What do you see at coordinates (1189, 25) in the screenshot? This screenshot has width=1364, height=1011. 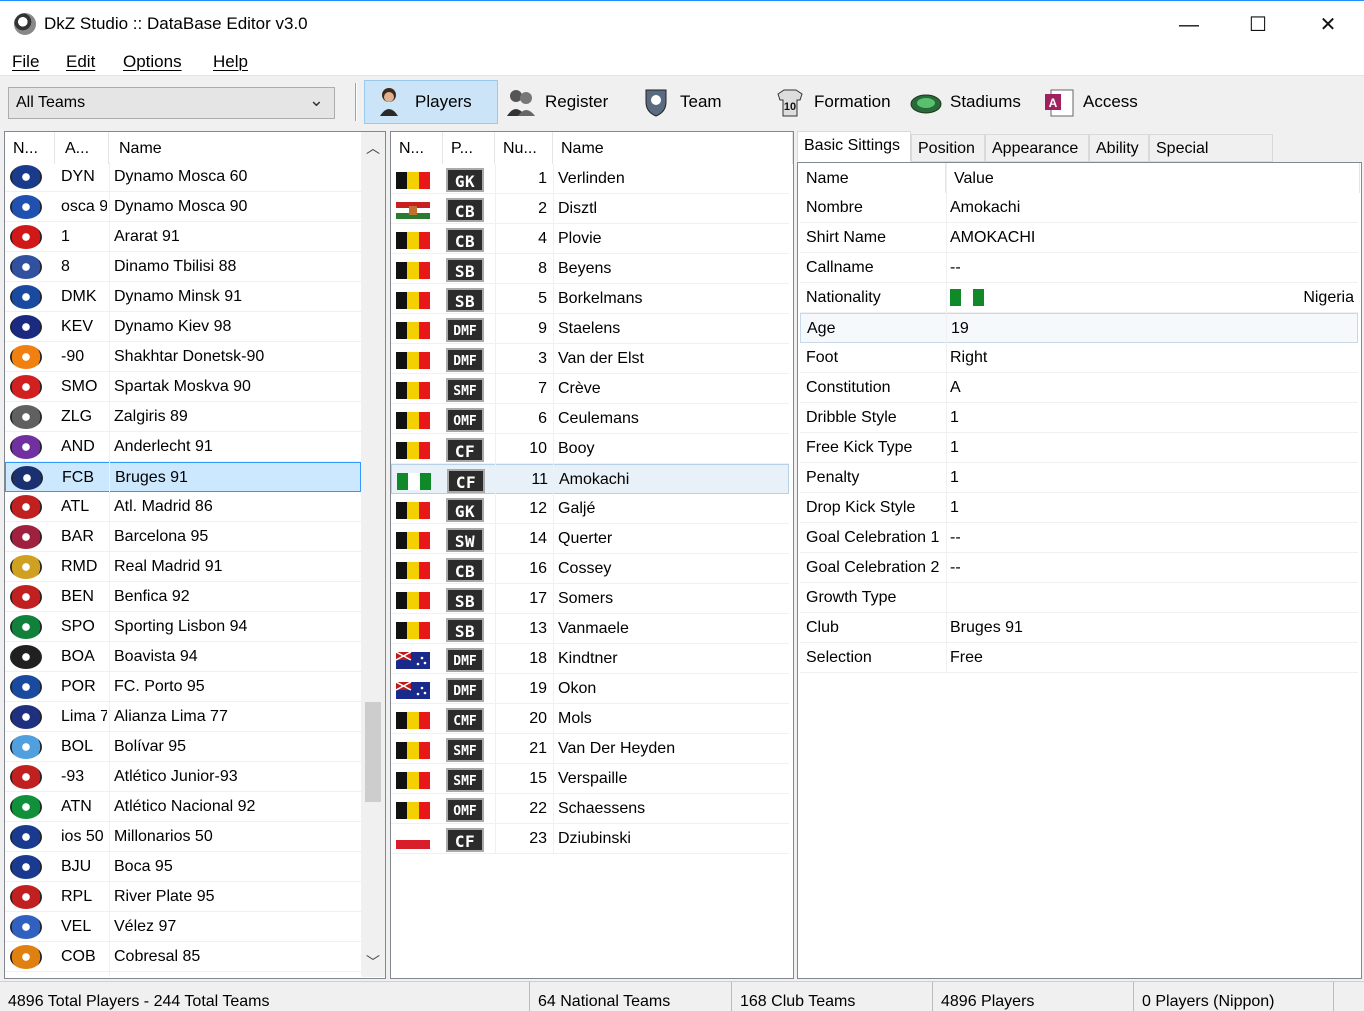 I see `minimize-button: —` at bounding box center [1189, 25].